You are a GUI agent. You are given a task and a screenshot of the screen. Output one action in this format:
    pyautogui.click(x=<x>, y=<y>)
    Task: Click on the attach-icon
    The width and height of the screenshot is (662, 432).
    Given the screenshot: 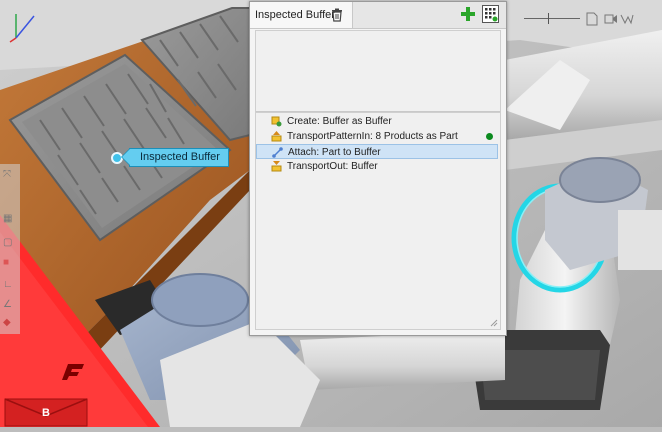 What is the action you would take?
    pyautogui.click(x=277, y=152)
    